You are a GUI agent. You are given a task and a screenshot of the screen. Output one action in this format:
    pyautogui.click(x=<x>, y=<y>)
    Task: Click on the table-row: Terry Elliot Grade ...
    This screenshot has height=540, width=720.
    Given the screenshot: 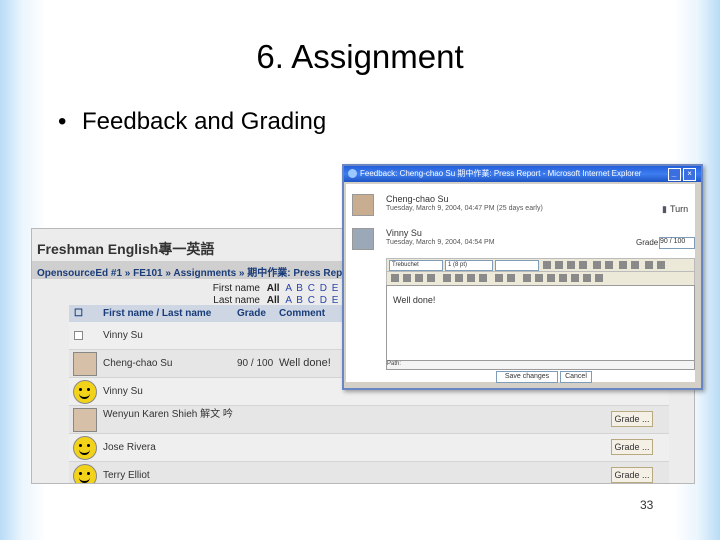 What is the action you would take?
    pyautogui.click(x=369, y=472)
    